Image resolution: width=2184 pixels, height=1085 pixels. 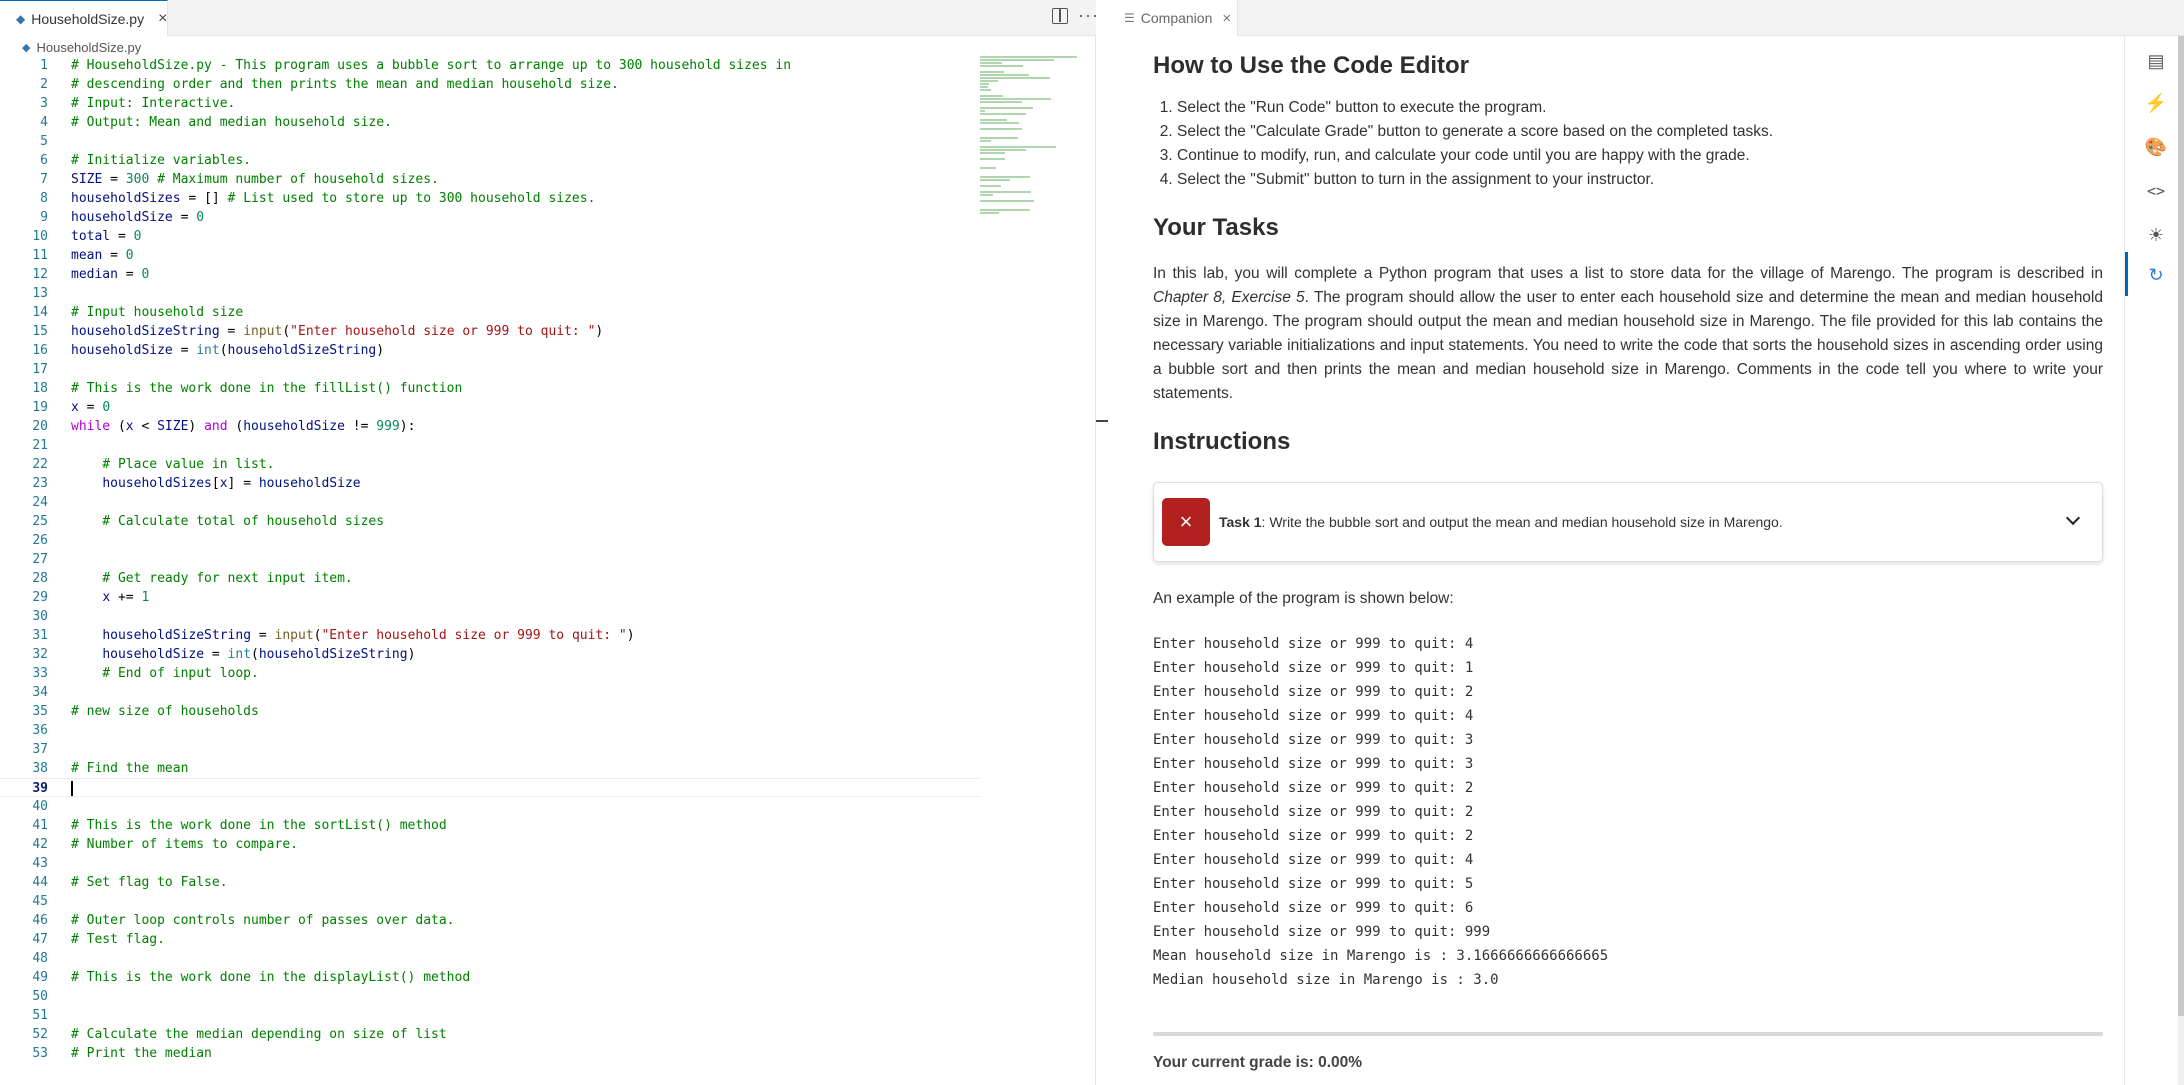 I want to click on code-text: # Number of items to compare., so click(x=184, y=844).